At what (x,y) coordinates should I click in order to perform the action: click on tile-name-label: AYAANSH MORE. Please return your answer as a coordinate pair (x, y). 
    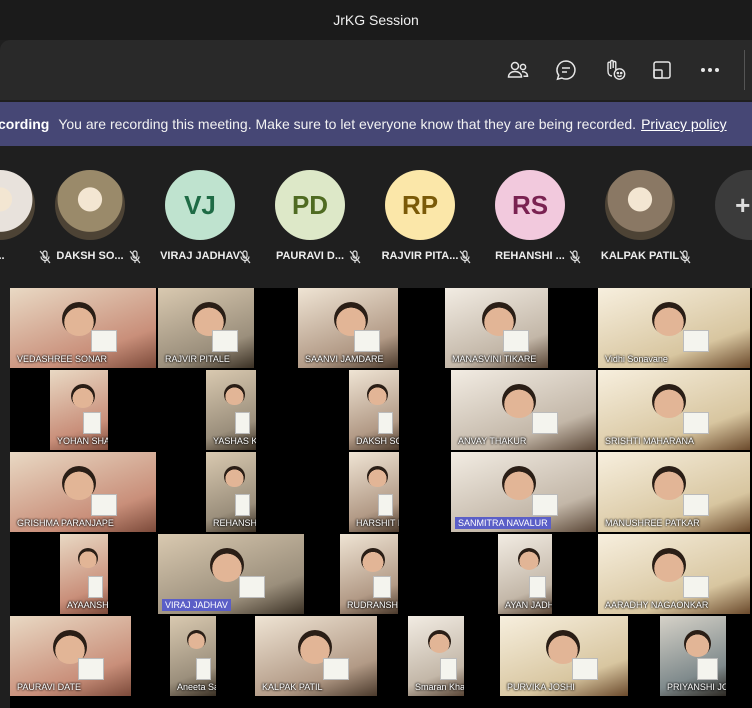
    Looking at the image, I should click on (87, 605).